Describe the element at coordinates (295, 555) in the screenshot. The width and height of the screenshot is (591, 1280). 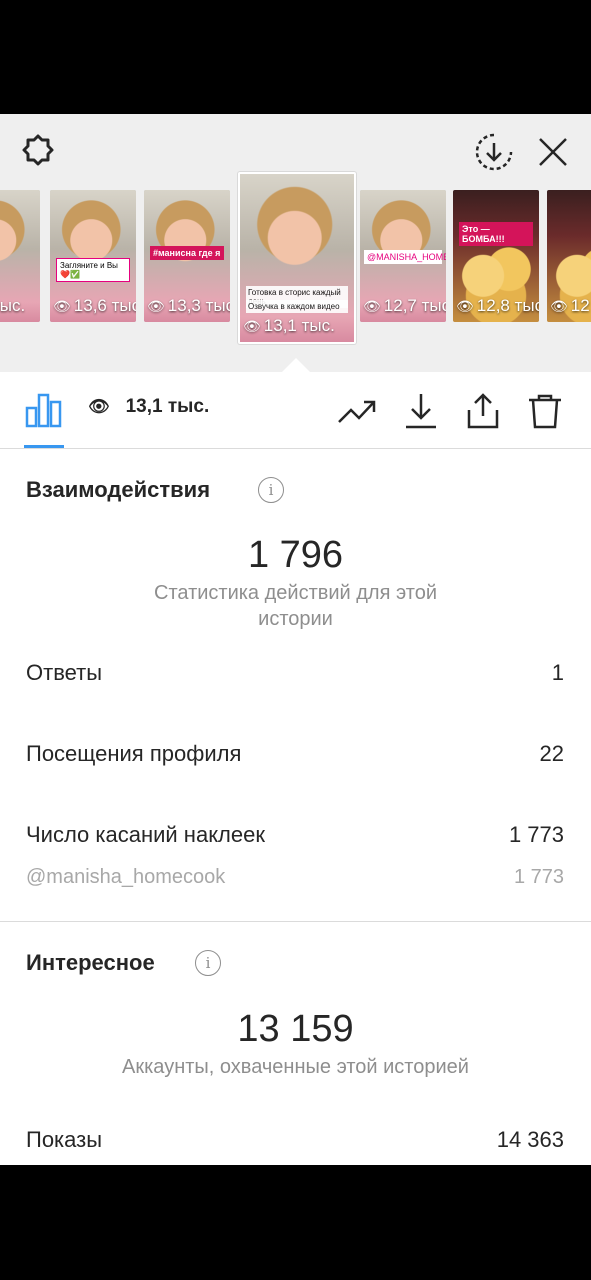
I see `interactions-total: 1 796` at that location.